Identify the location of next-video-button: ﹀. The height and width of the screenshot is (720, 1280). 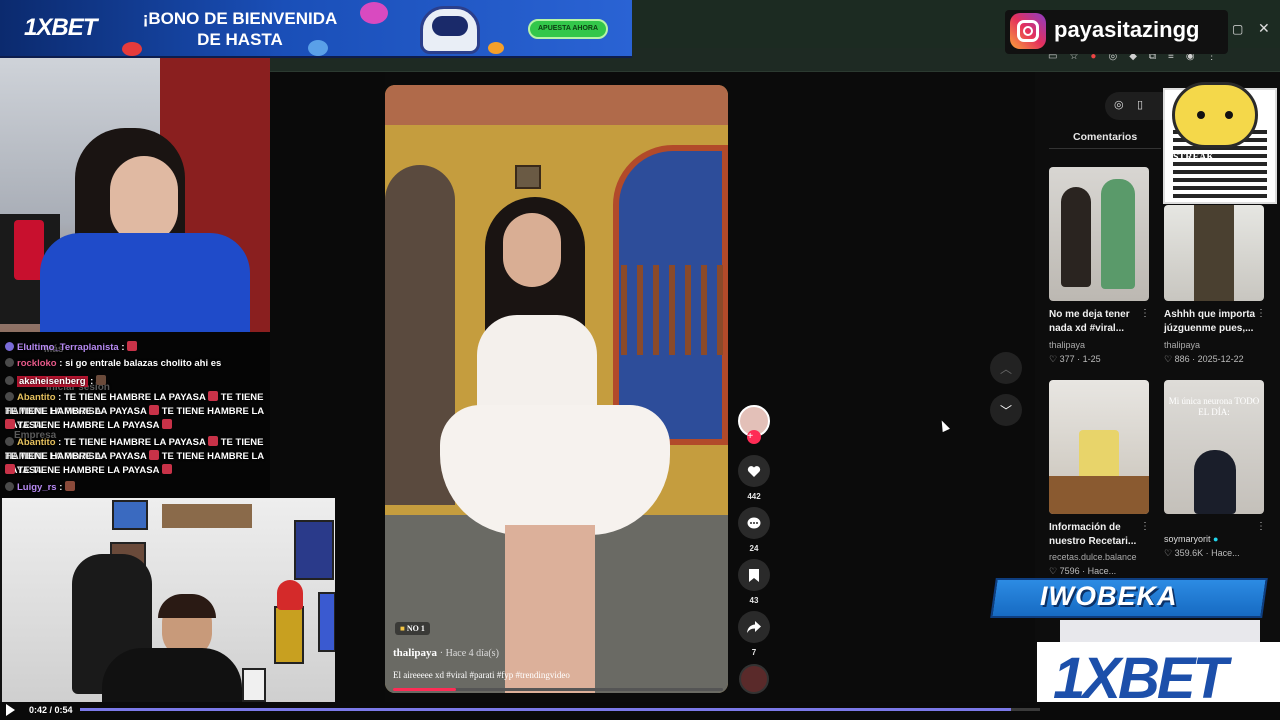
(1006, 410).